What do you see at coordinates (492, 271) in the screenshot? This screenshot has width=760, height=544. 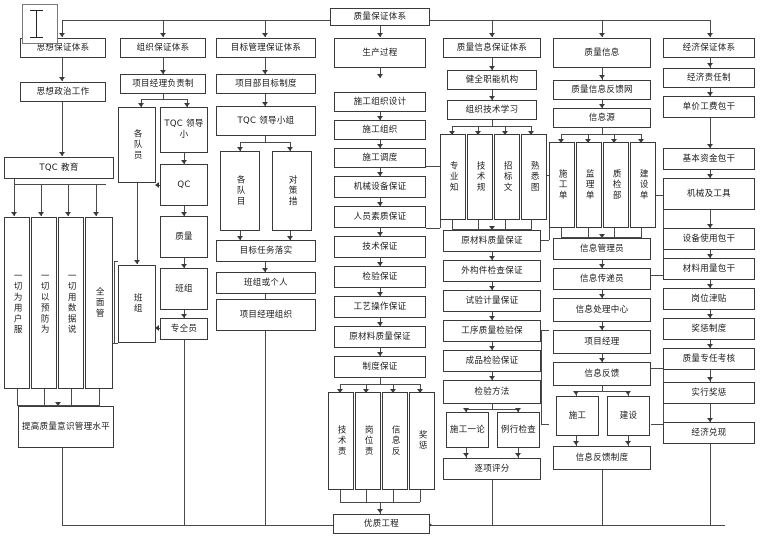 I see `node-info-assurance-tail-1: 外构件检查保证` at bounding box center [492, 271].